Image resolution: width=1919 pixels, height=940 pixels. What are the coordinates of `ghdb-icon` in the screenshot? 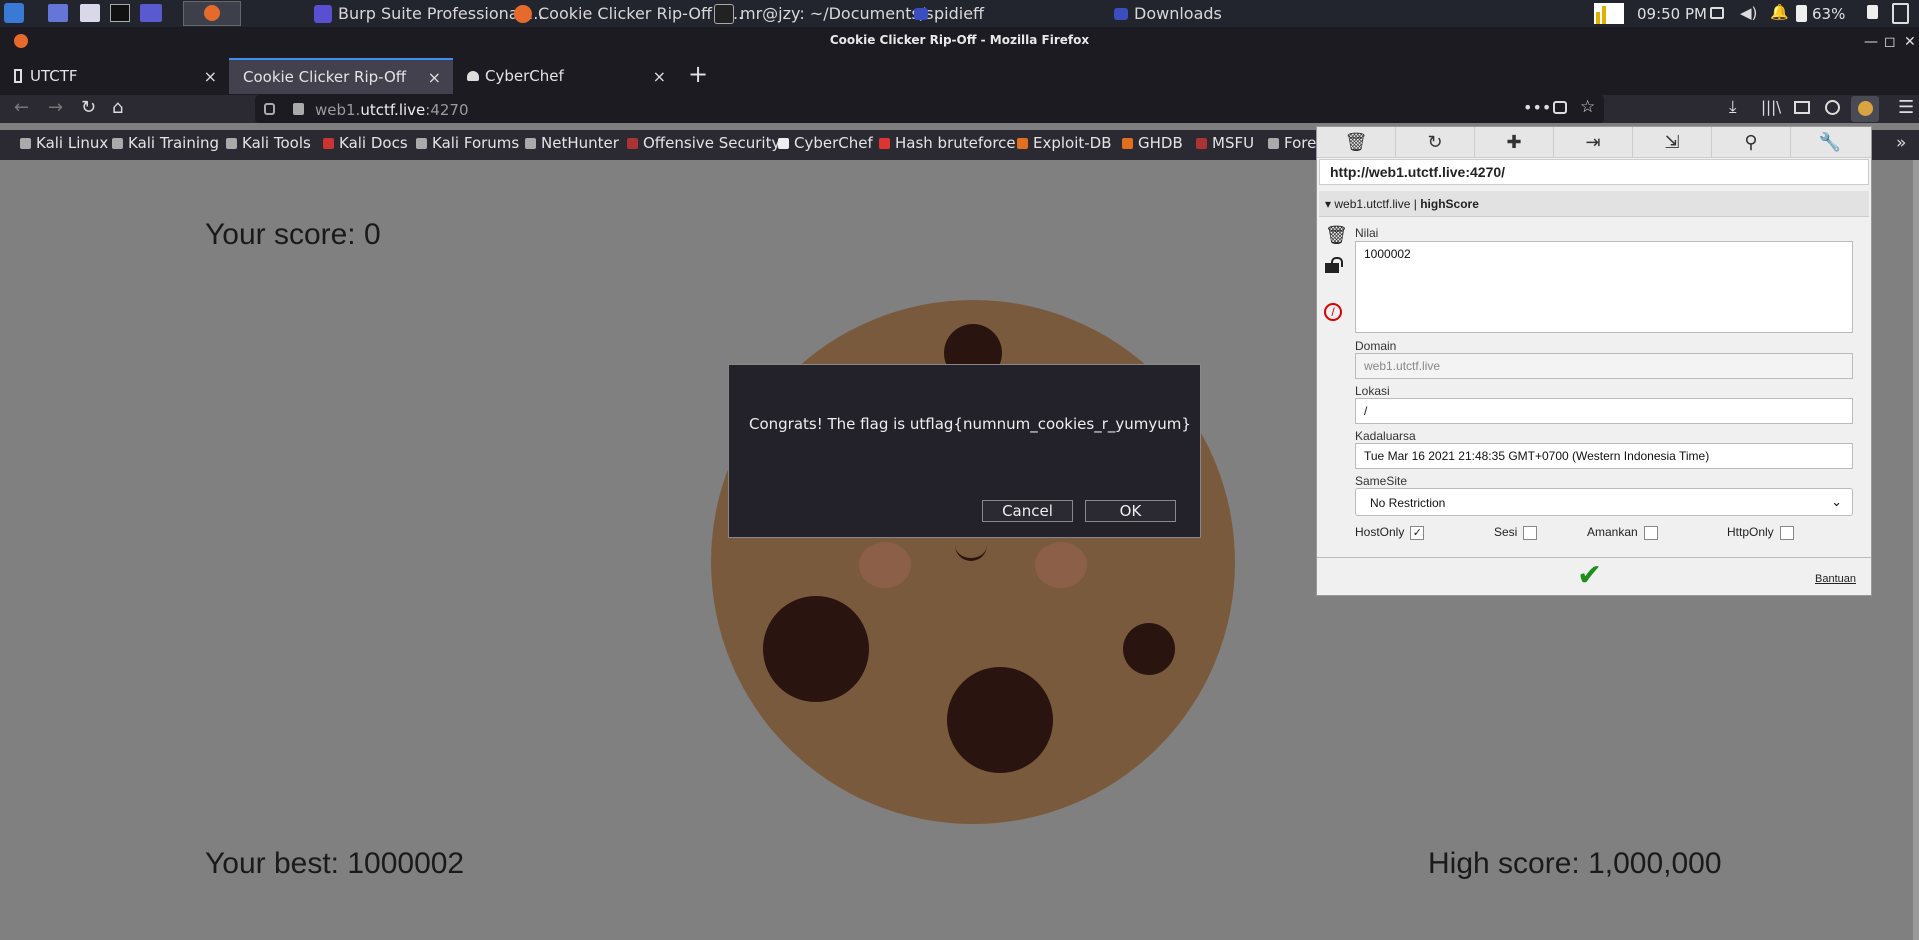 It's located at (1127, 143).